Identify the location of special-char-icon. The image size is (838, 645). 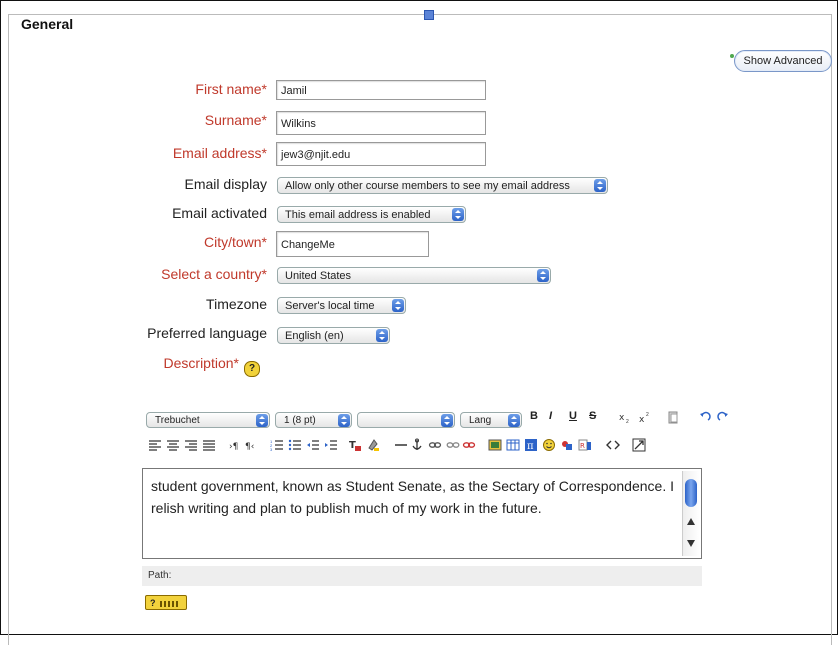
(567, 445).